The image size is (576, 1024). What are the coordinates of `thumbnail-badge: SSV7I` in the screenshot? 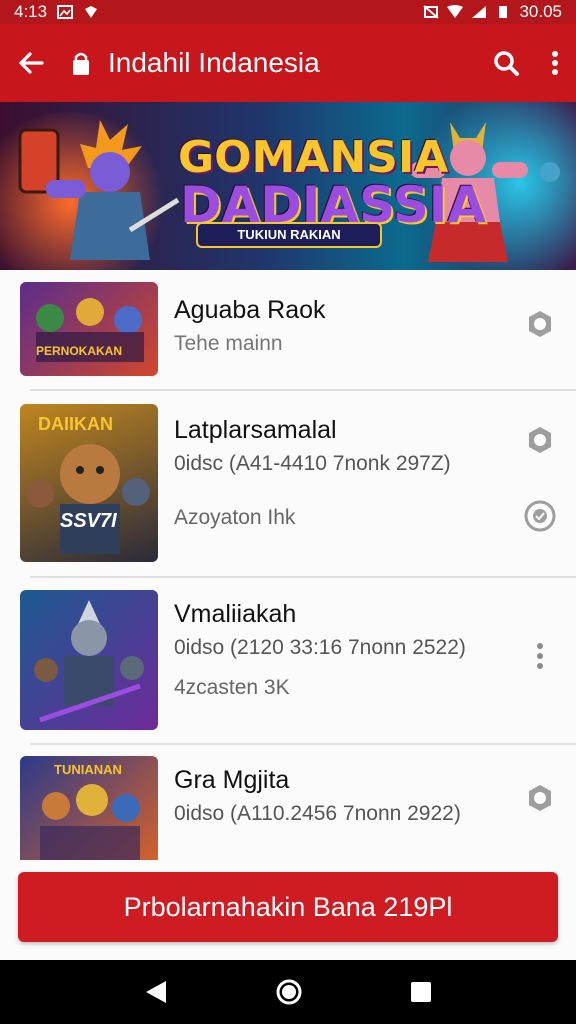 It's located at (88, 521).